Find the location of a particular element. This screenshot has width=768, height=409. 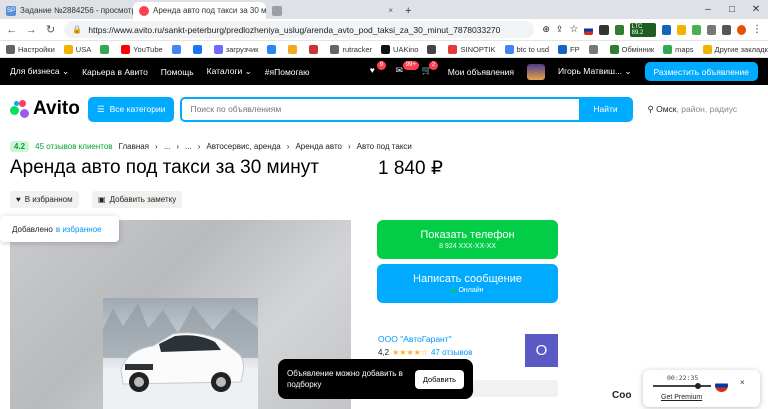

crumb-autoservice: Автосервис, аренда is located at coordinates (243, 146).